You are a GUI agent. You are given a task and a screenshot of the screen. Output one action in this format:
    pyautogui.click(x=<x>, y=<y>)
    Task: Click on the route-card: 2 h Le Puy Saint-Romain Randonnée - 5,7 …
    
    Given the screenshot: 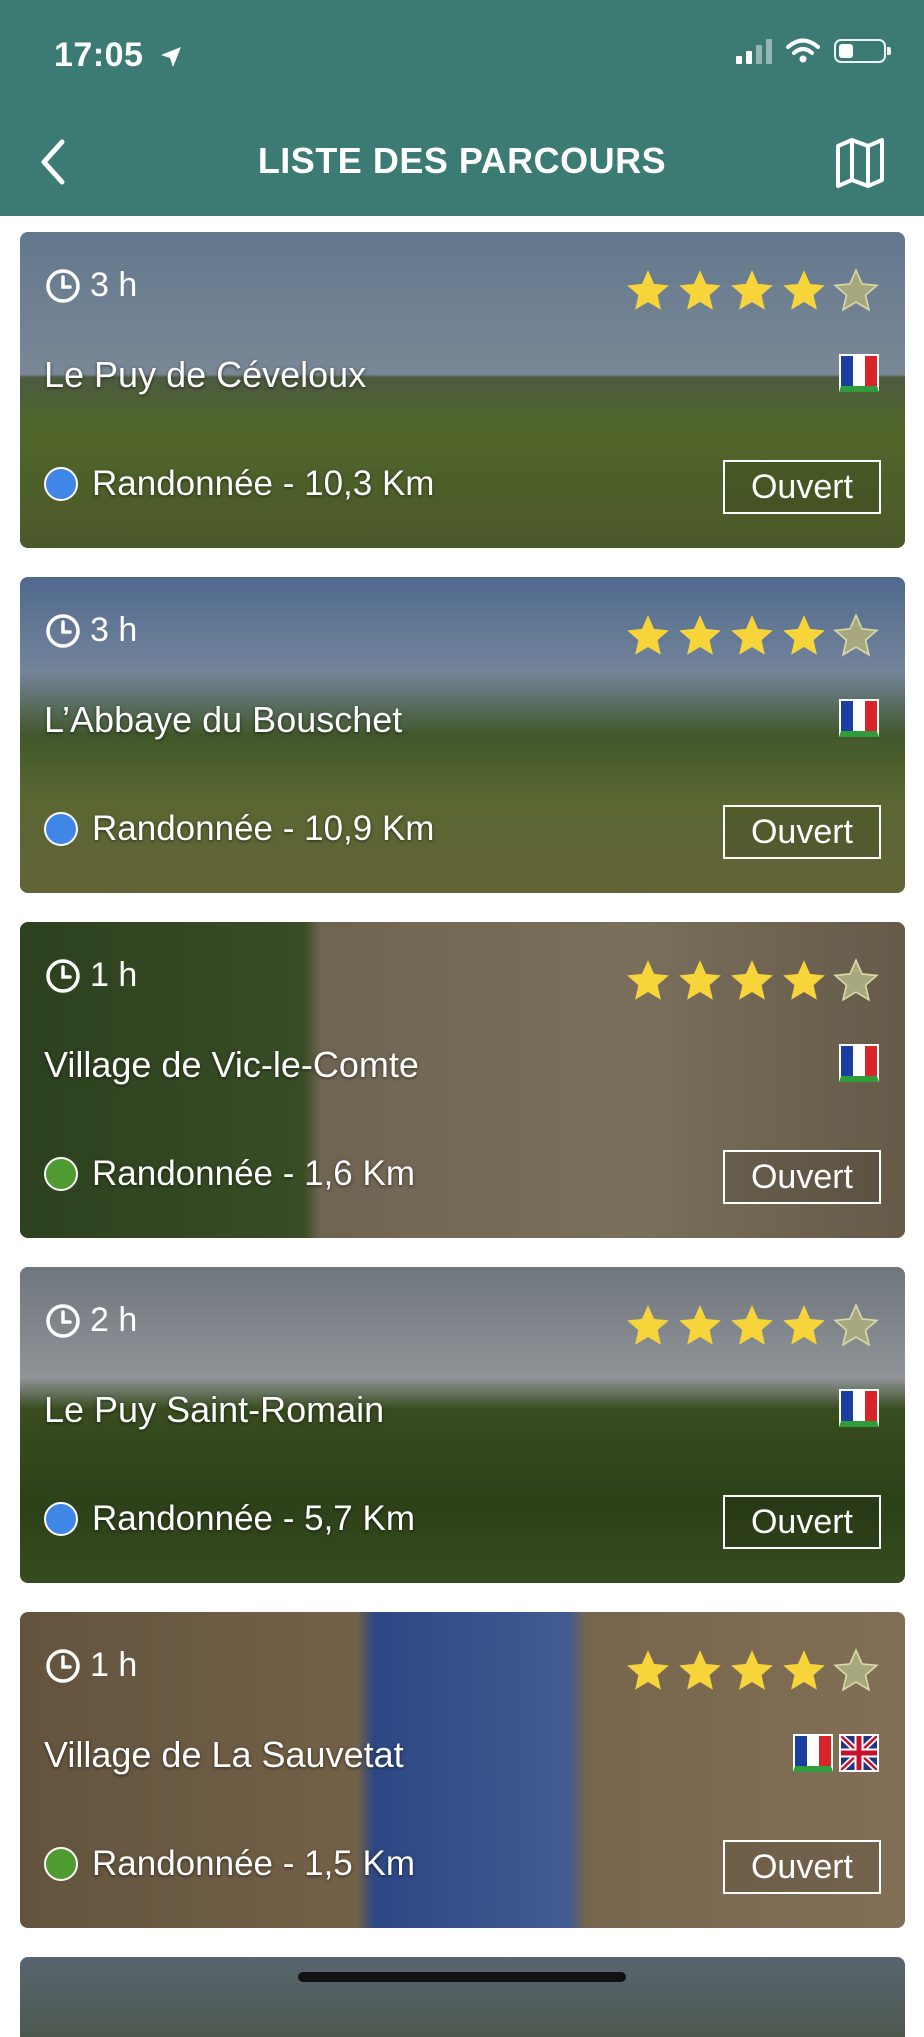 What is the action you would take?
    pyautogui.click(x=462, y=1425)
    